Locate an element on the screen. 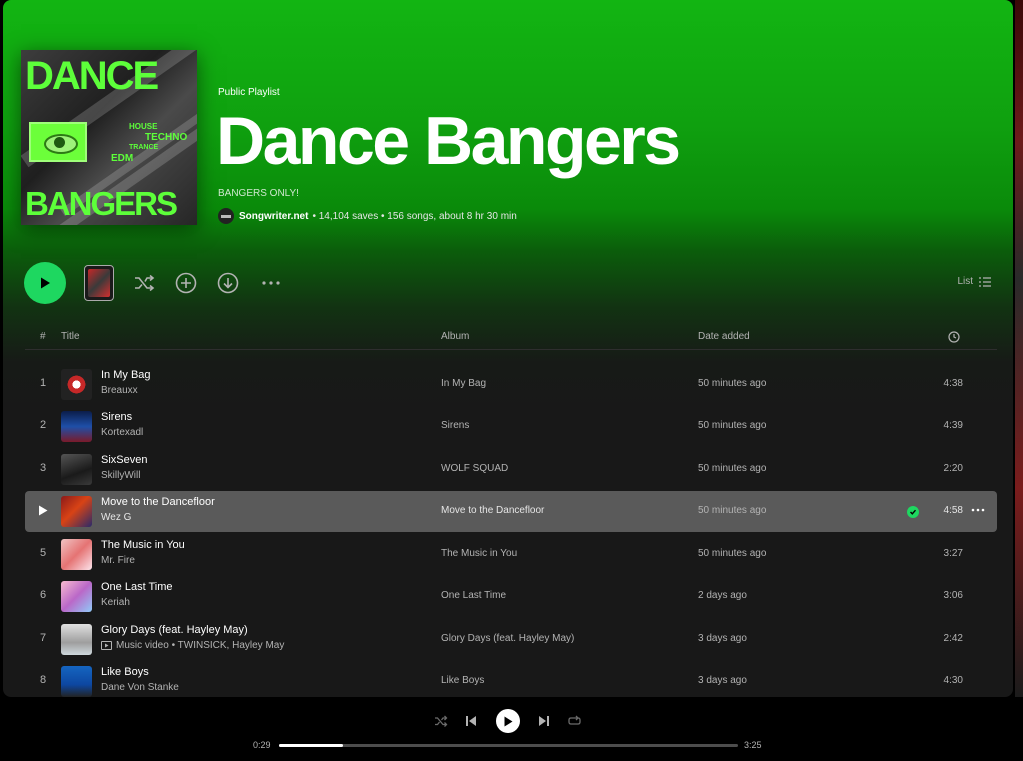 This screenshot has width=1023, height=761. player-play-button is located at coordinates (508, 721).